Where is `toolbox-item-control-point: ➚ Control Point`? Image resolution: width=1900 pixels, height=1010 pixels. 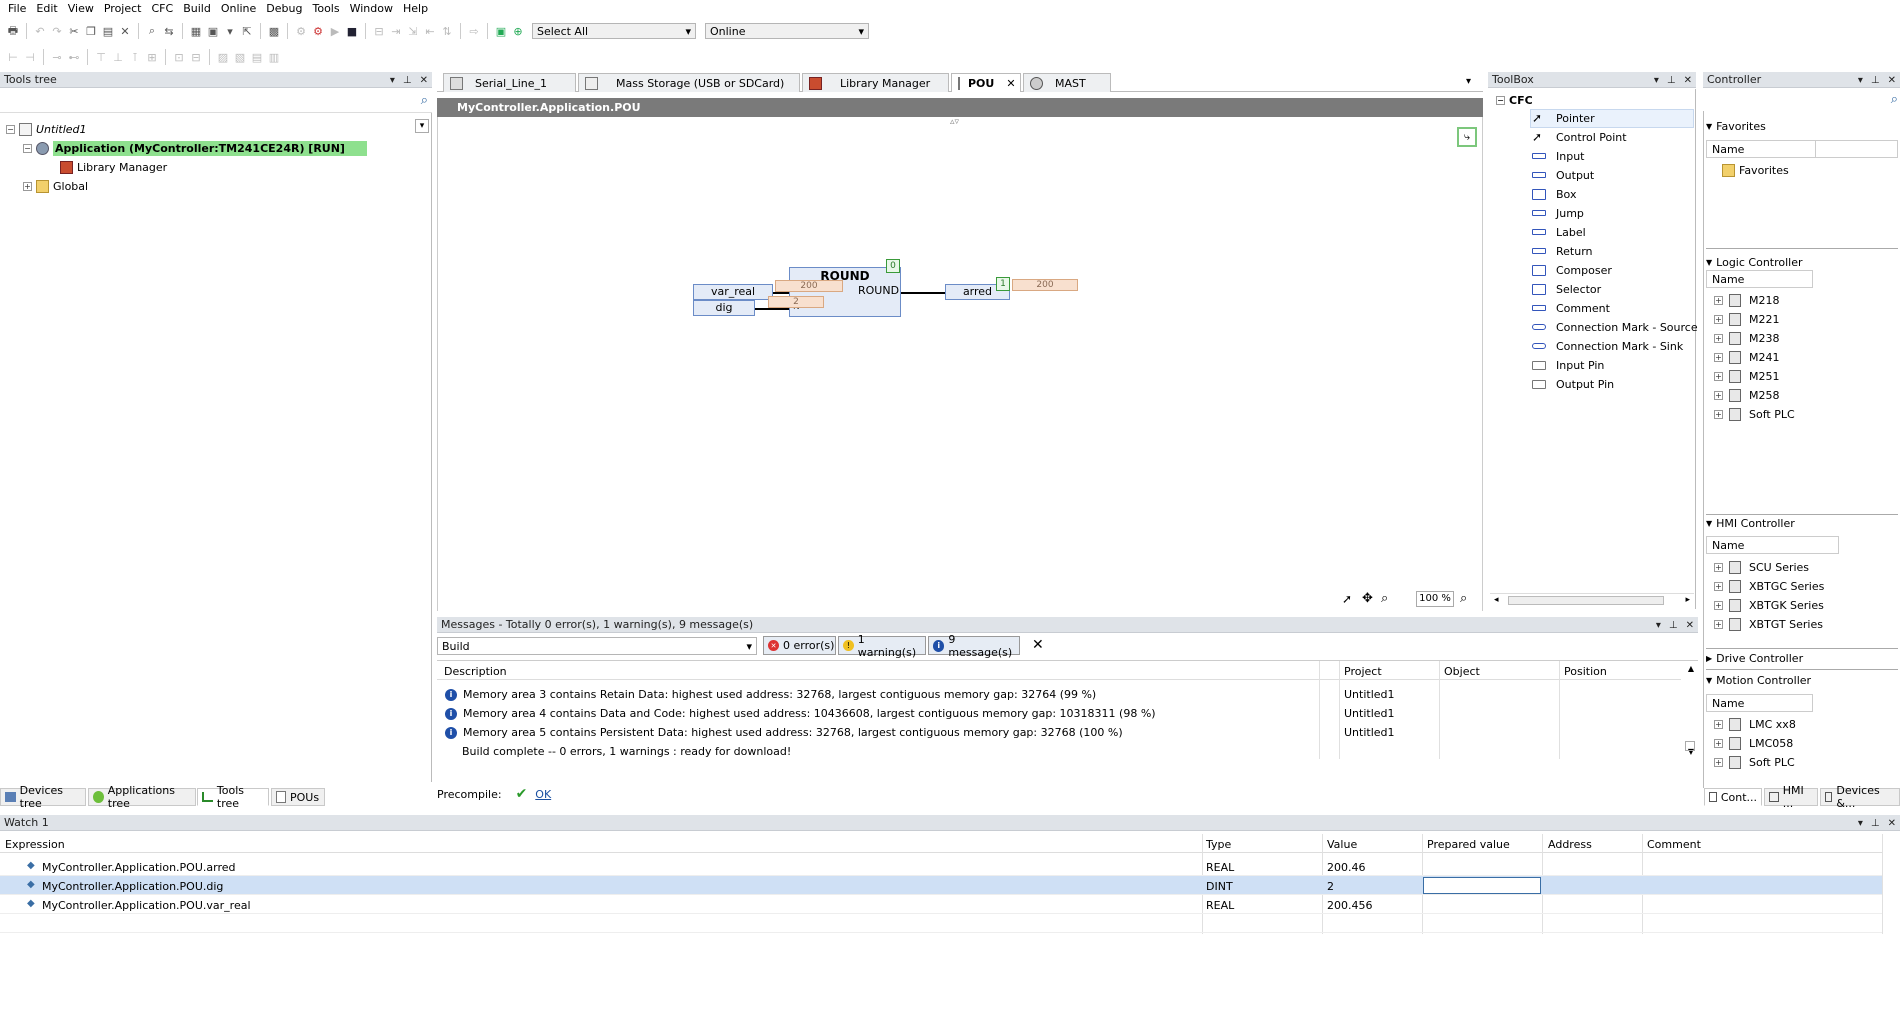
toolbox-item-control-point: ➚ Control Point is located at coordinates (1579, 137).